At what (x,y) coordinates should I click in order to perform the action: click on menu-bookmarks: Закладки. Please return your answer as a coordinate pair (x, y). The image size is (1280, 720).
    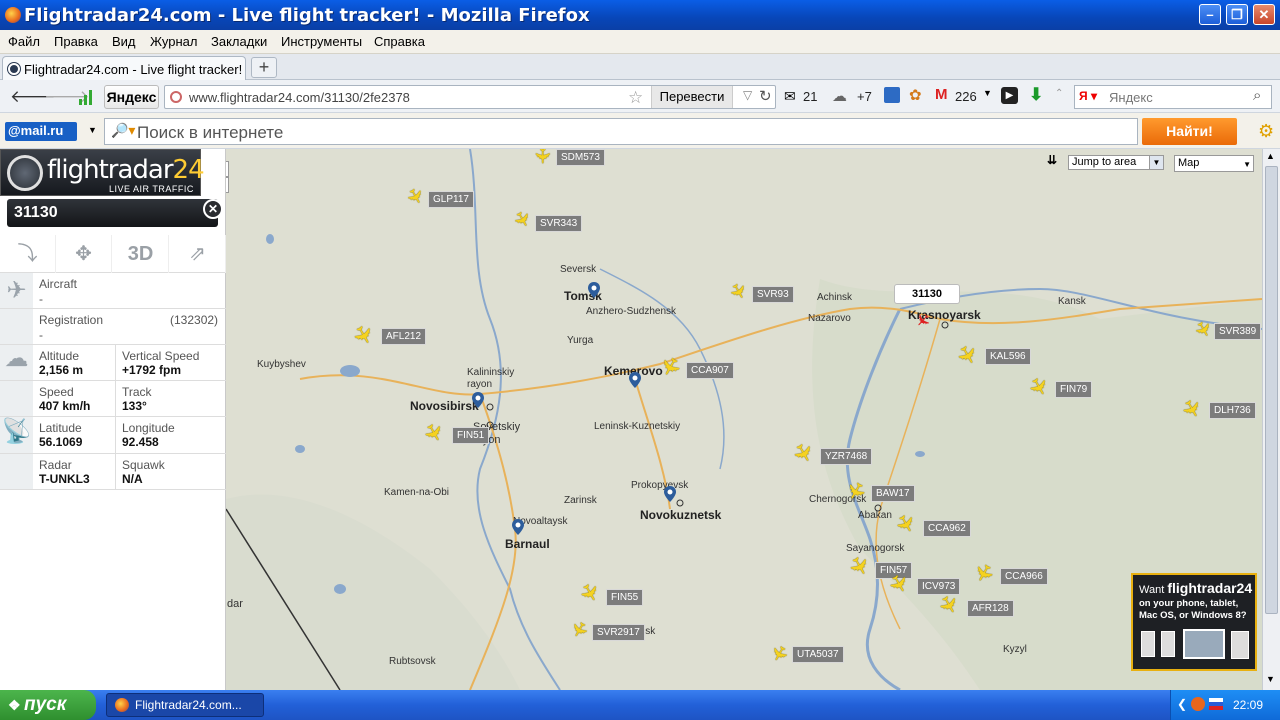
    Looking at the image, I should click on (239, 41).